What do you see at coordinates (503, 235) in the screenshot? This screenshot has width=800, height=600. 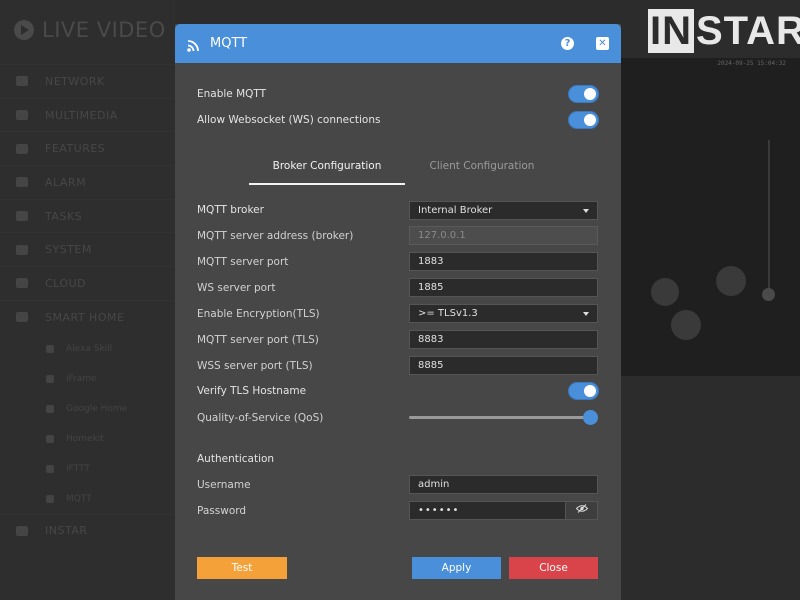 I see `address-input: 127.0.0.1` at bounding box center [503, 235].